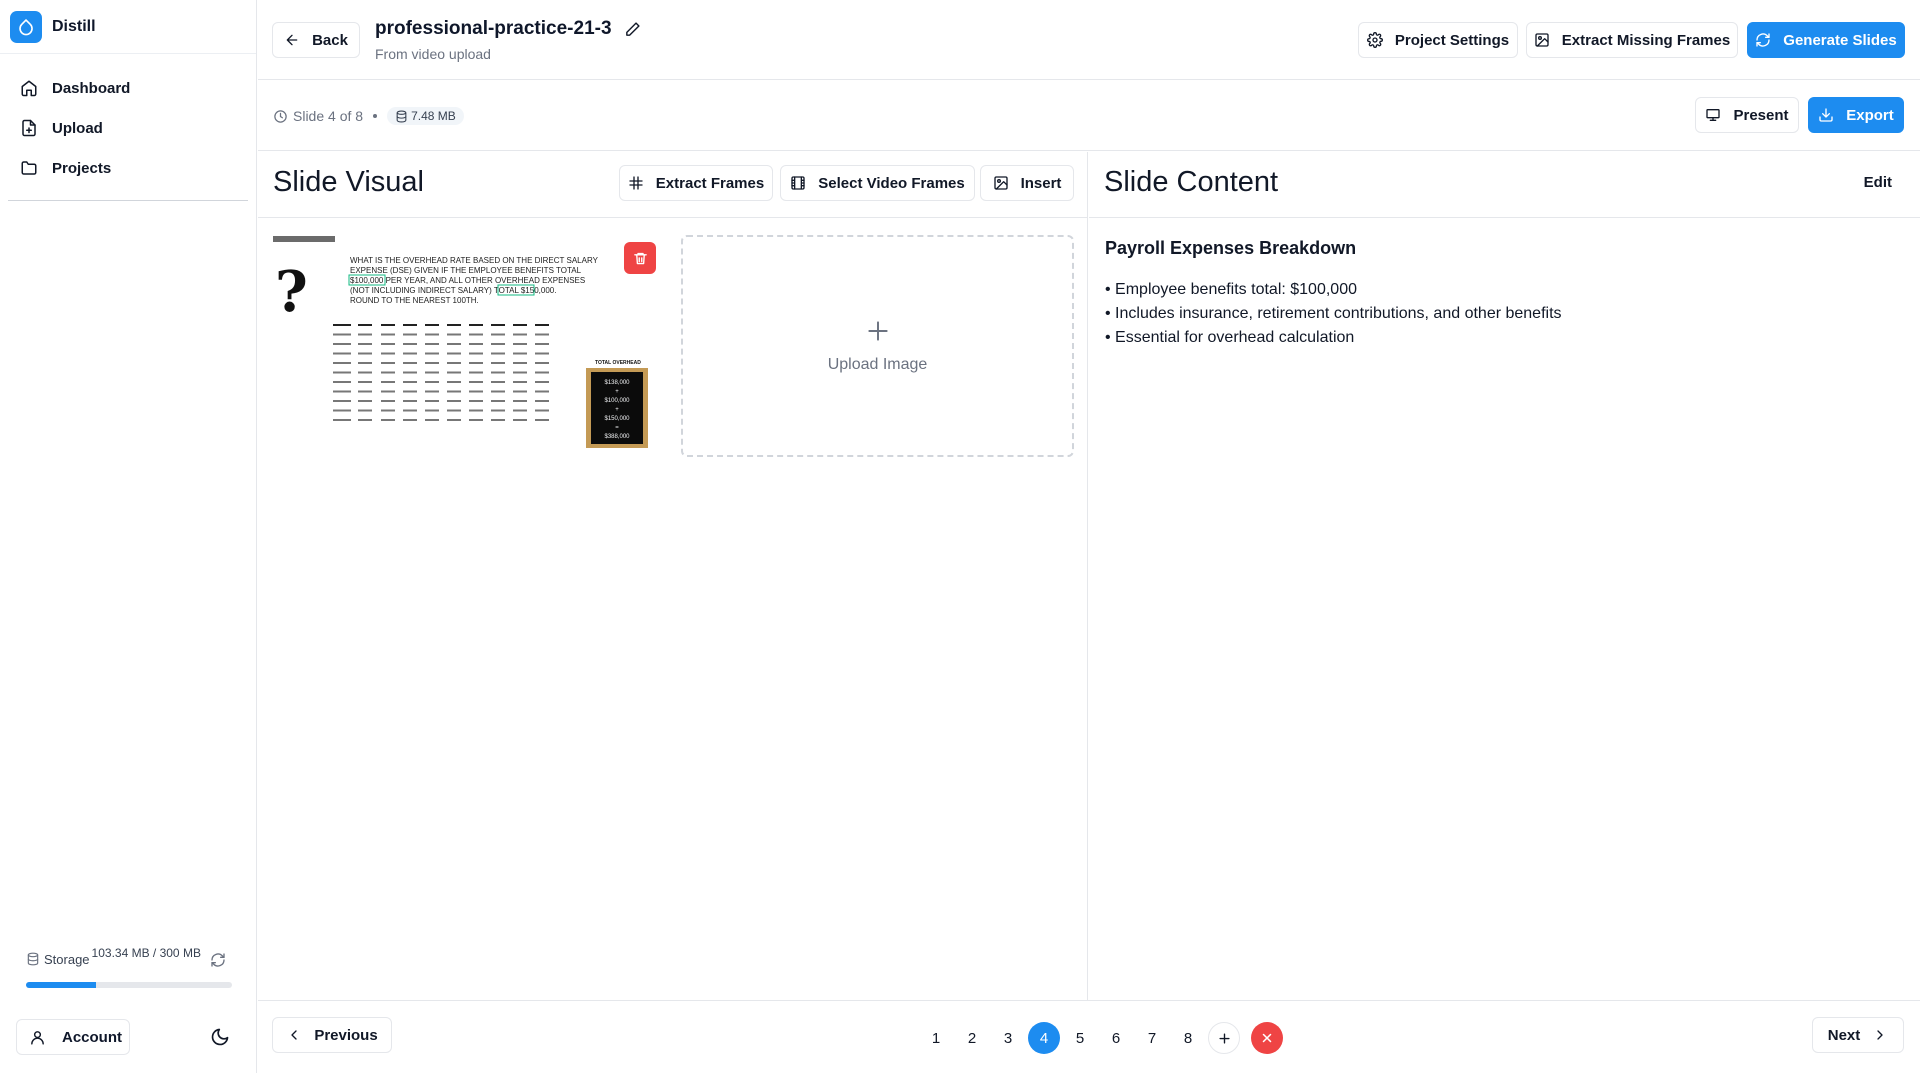  I want to click on chalkboard-line: $138,000, so click(617, 383).